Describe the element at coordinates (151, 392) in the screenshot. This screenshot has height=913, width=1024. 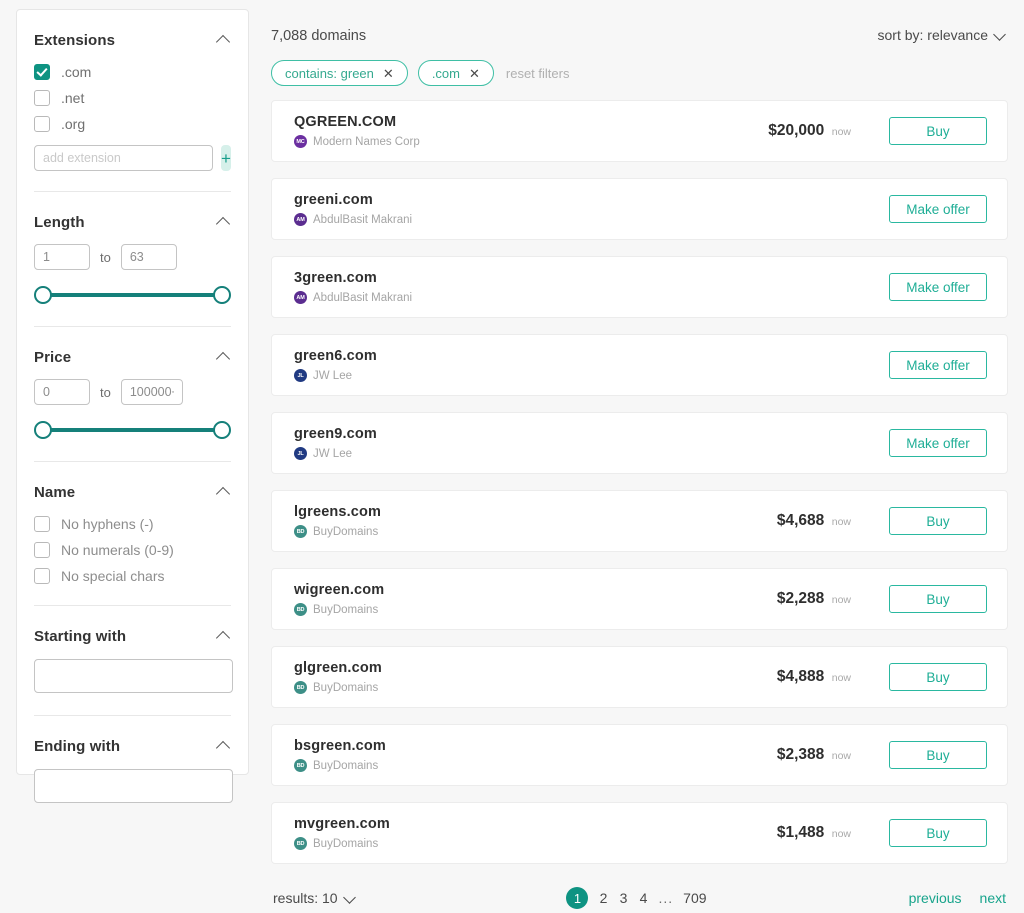
I see `price-max-input` at that location.